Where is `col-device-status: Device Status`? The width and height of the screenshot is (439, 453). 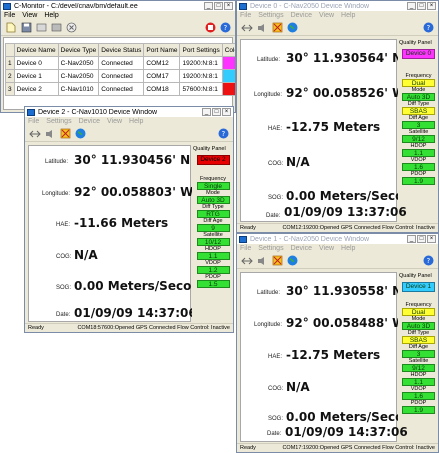 col-device-status: Device Status is located at coordinates (121, 50).